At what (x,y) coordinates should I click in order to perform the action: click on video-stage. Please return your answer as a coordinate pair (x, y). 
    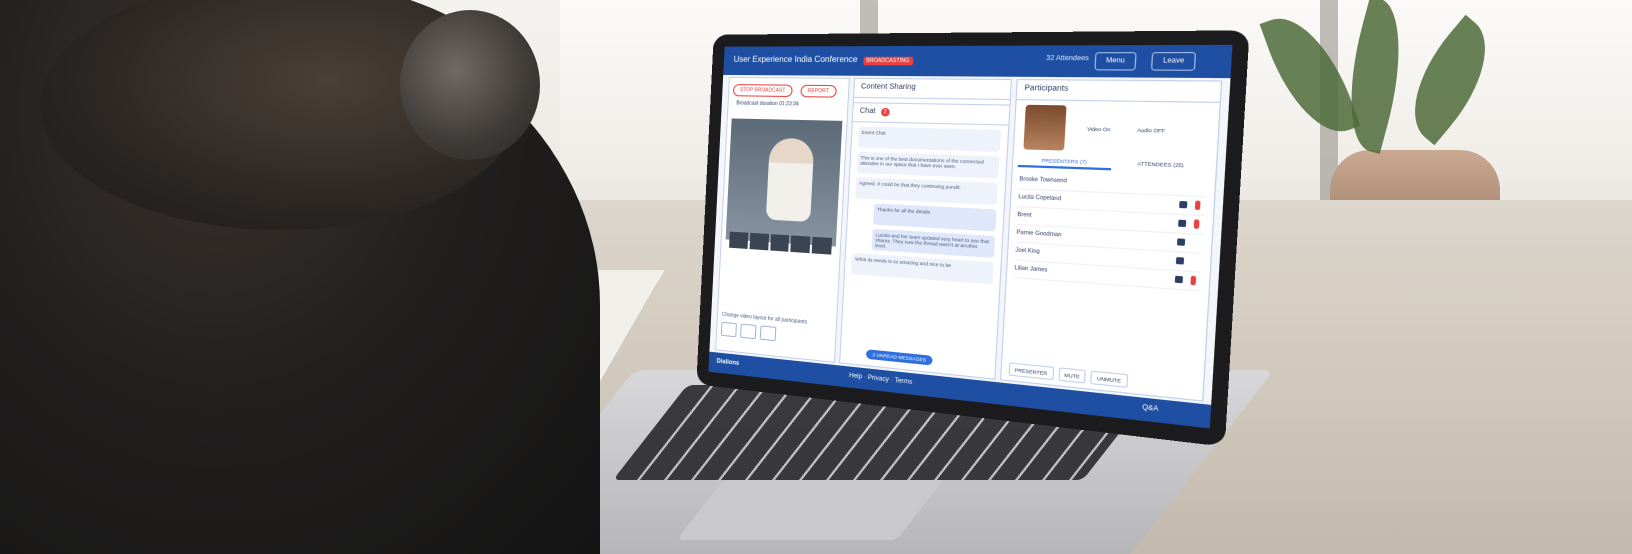
    Looking at the image, I should click on (784, 186).